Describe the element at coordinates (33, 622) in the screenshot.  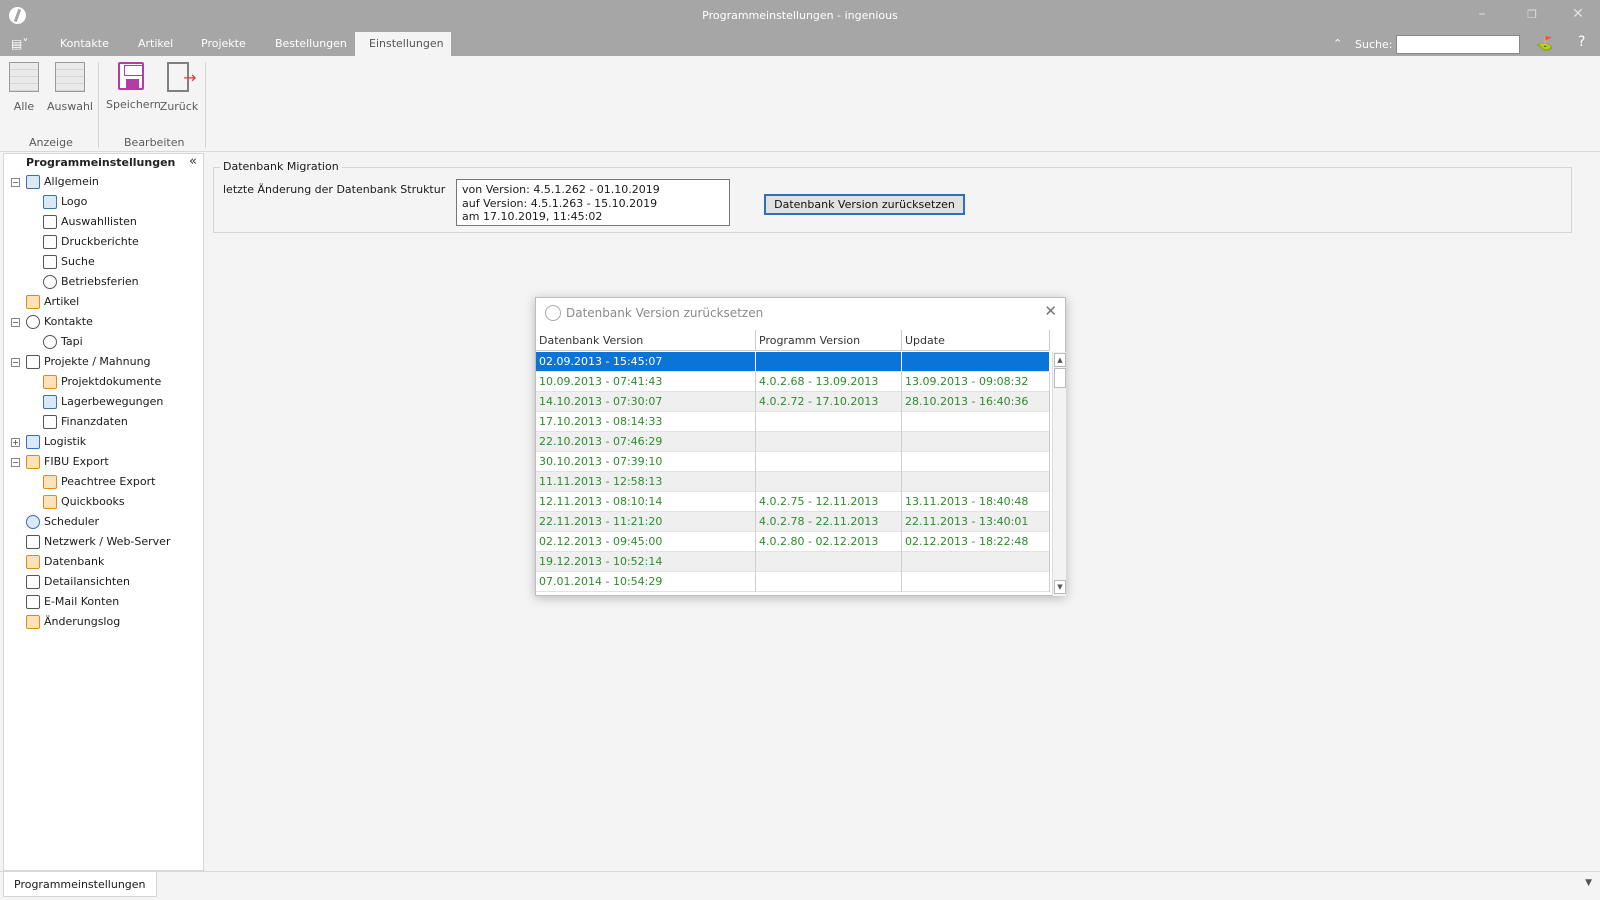
I see `changelog-icon` at that location.